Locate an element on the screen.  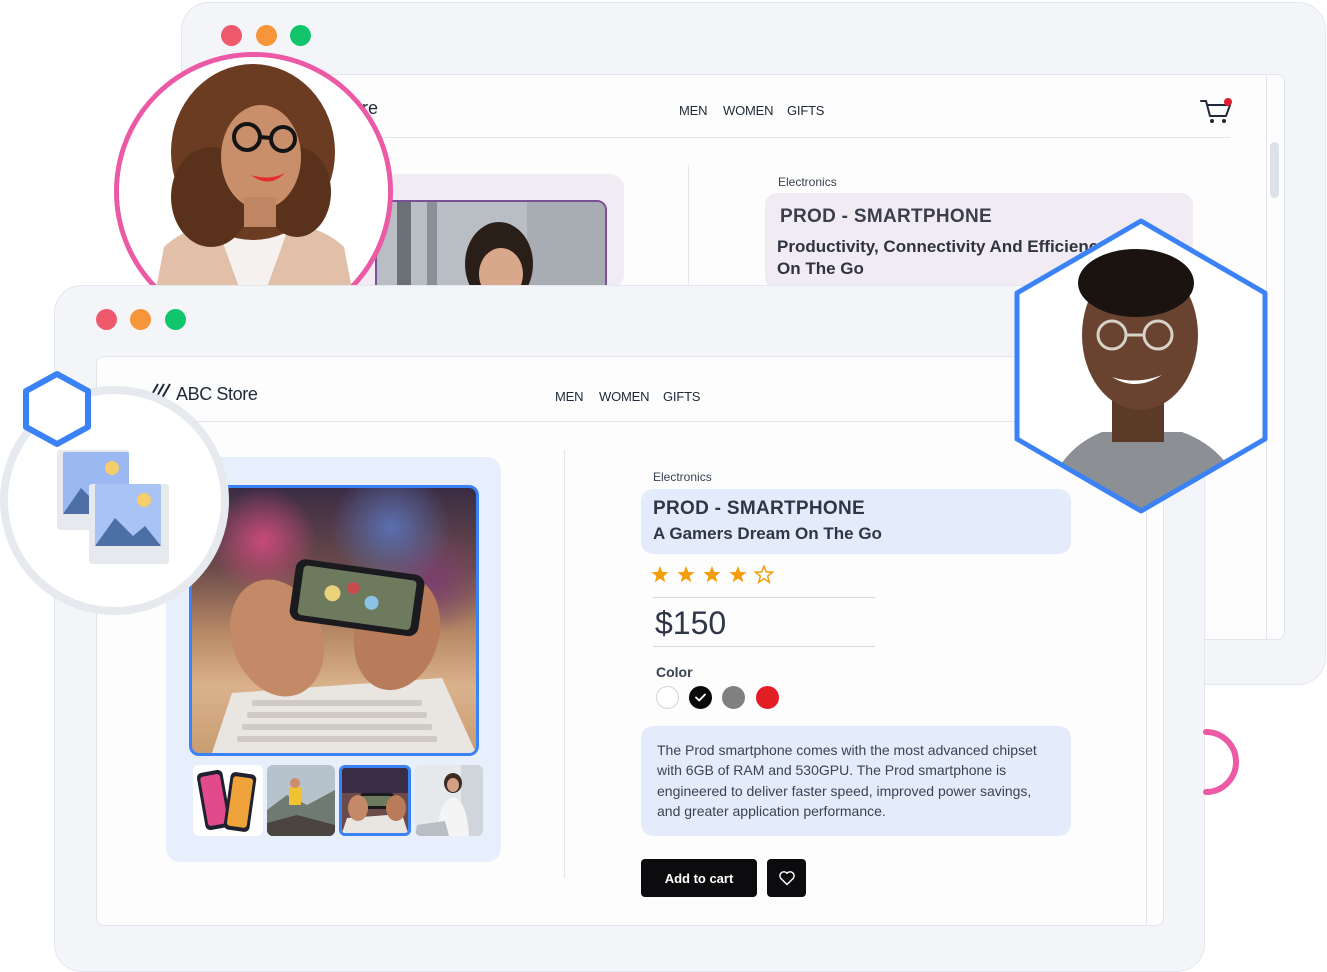
image-gallery-icon is located at coordinates (113, 507).